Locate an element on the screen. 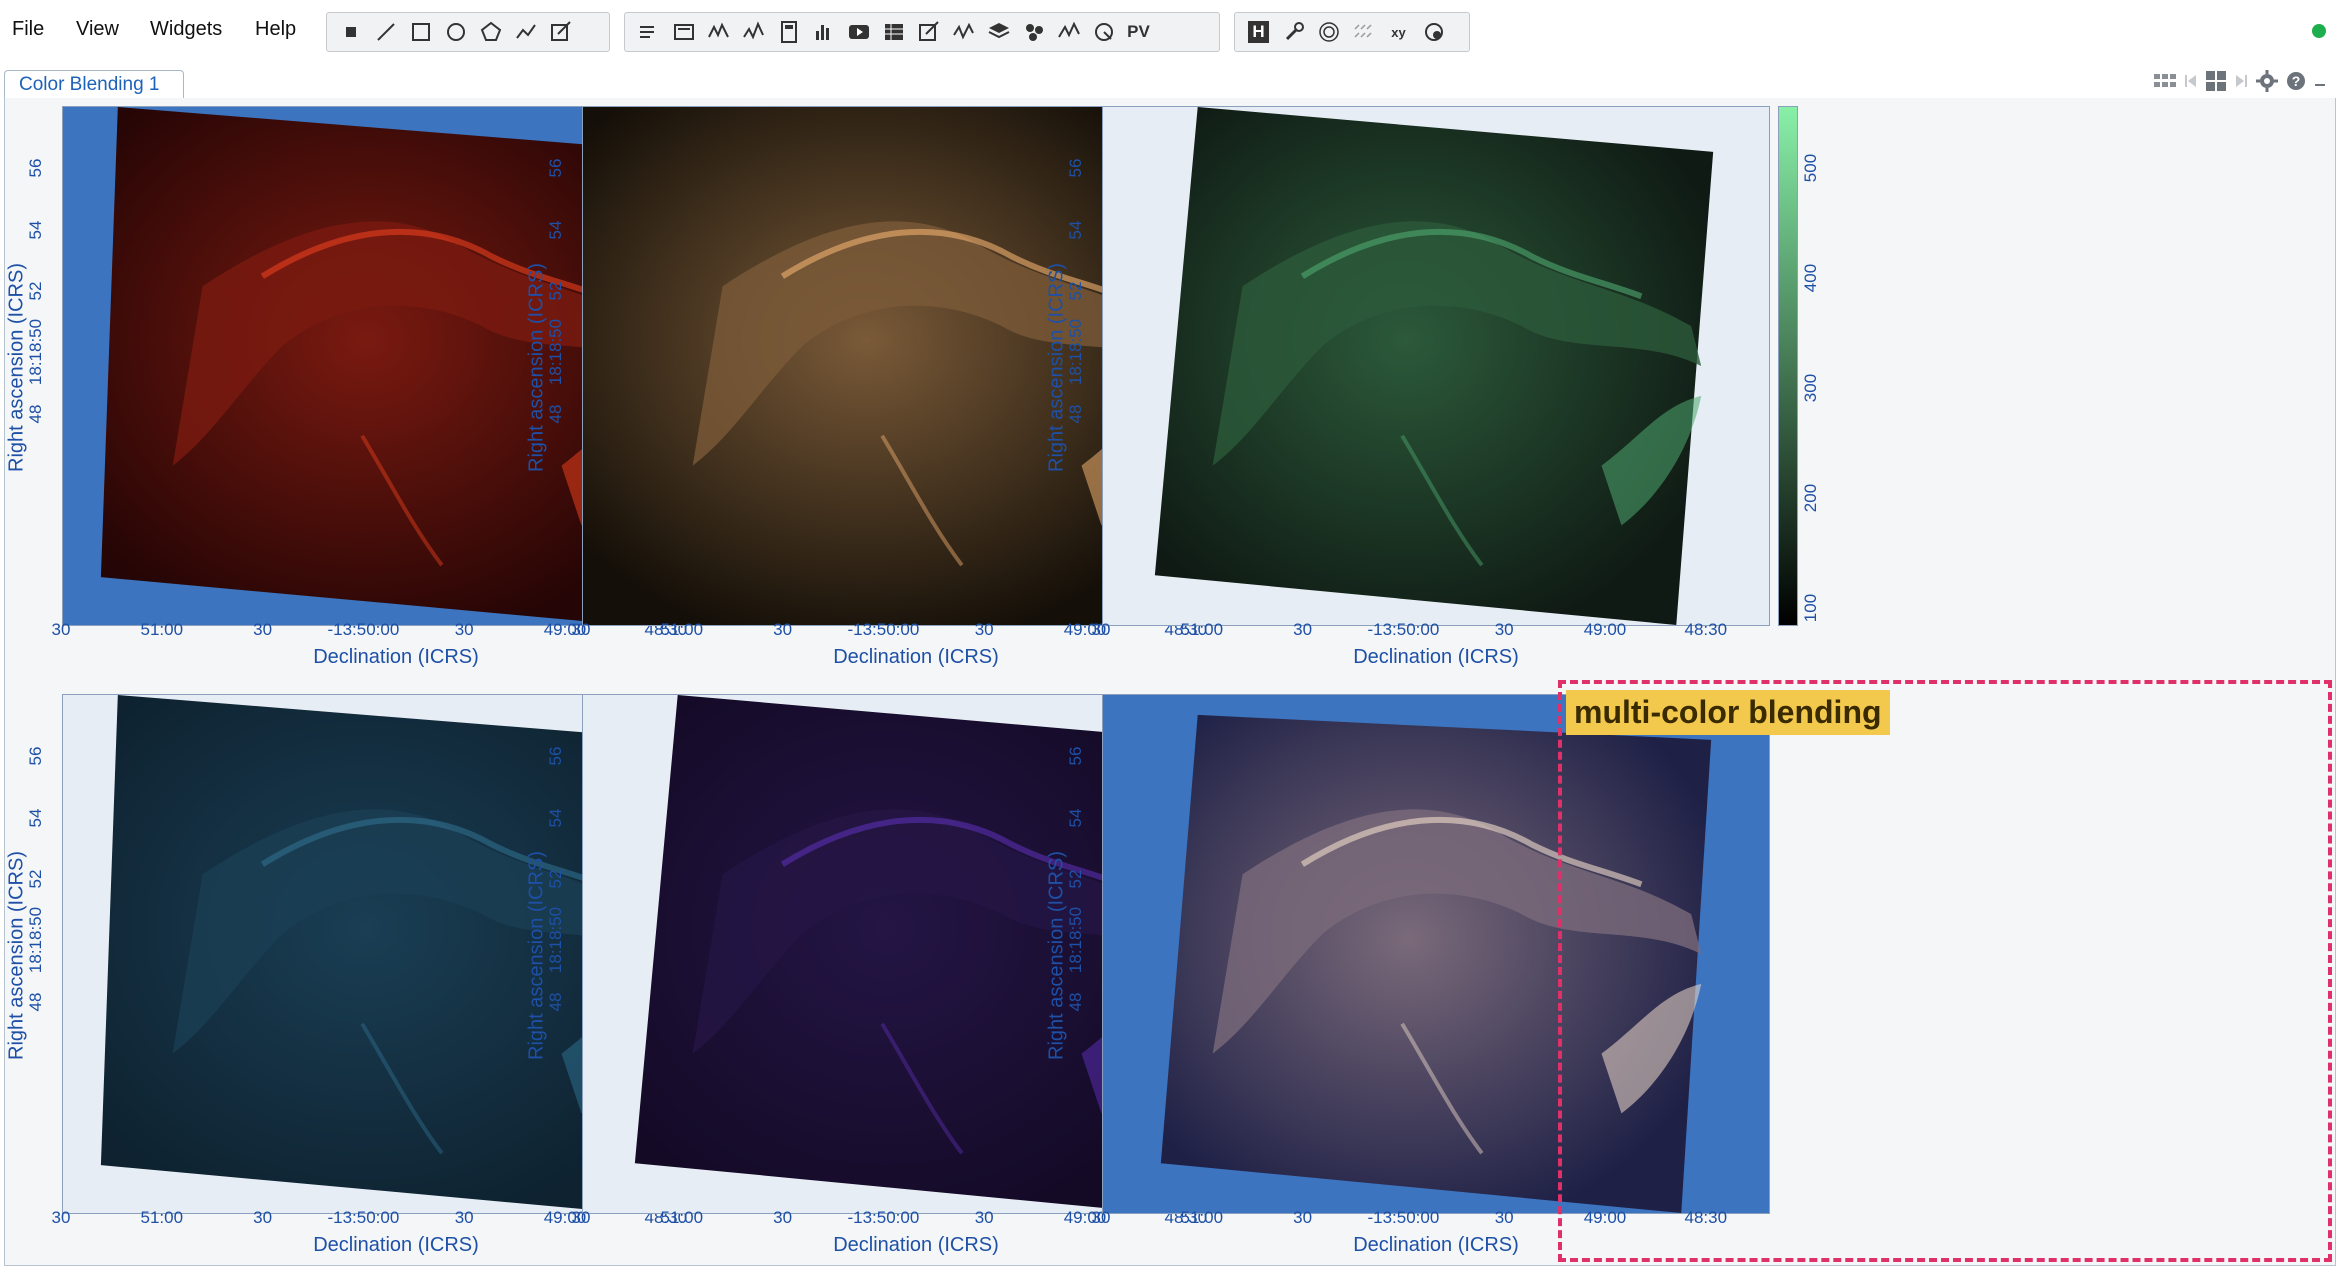  cluster-icon is located at coordinates (1033, 32).